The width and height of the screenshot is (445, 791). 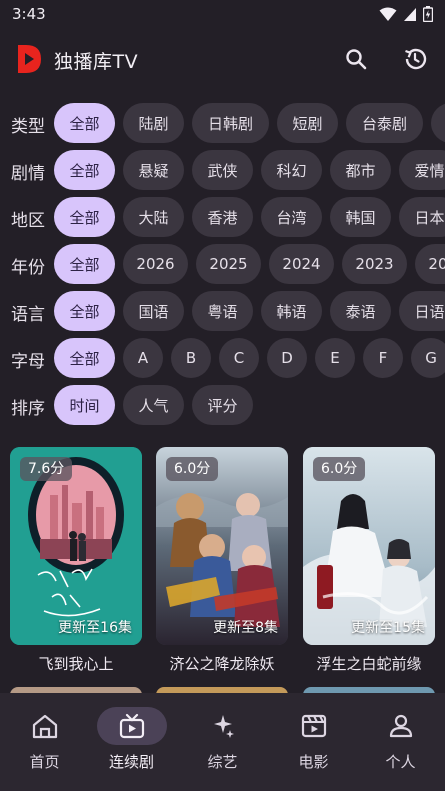 What do you see at coordinates (46, 469) in the screenshot?
I see `rating-badge: 7.6分` at bounding box center [46, 469].